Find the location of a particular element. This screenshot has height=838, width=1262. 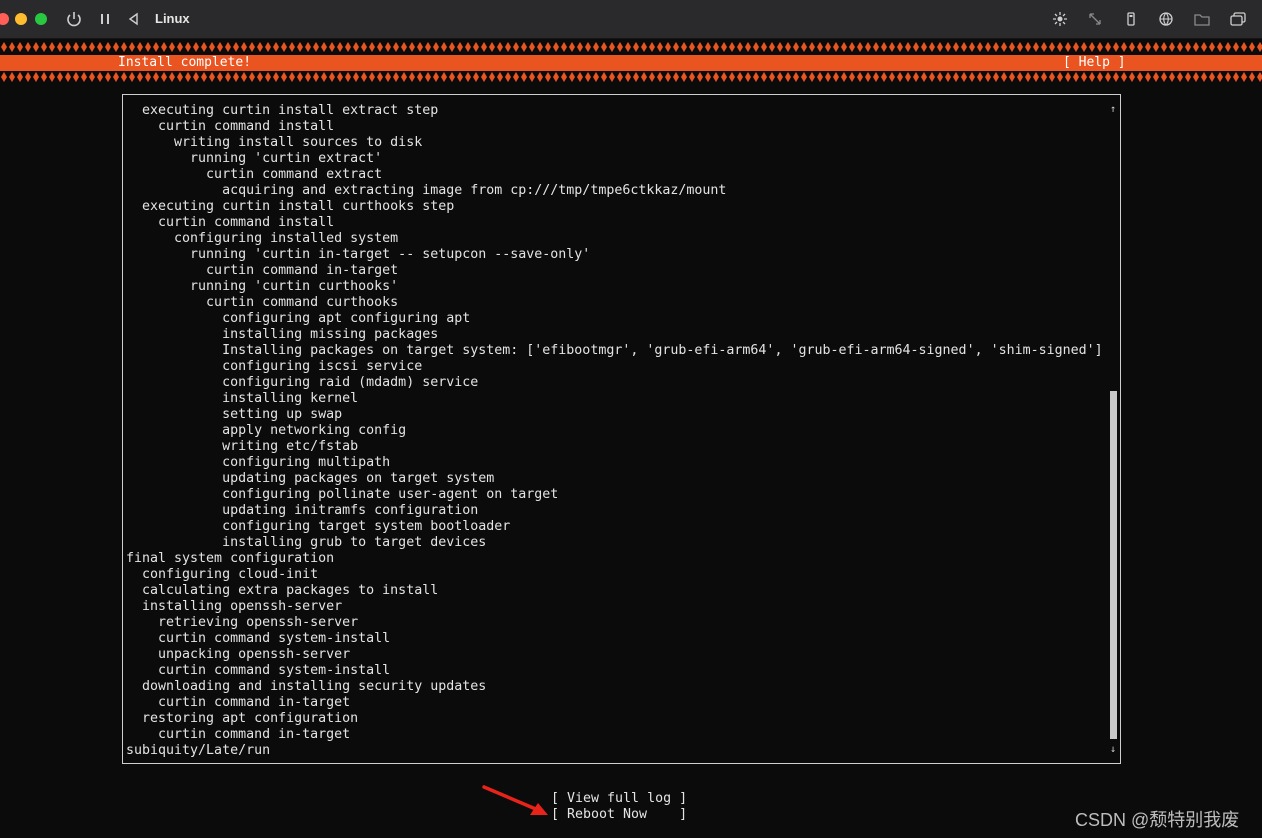

brightness-icon is located at coordinates (1060, 19).